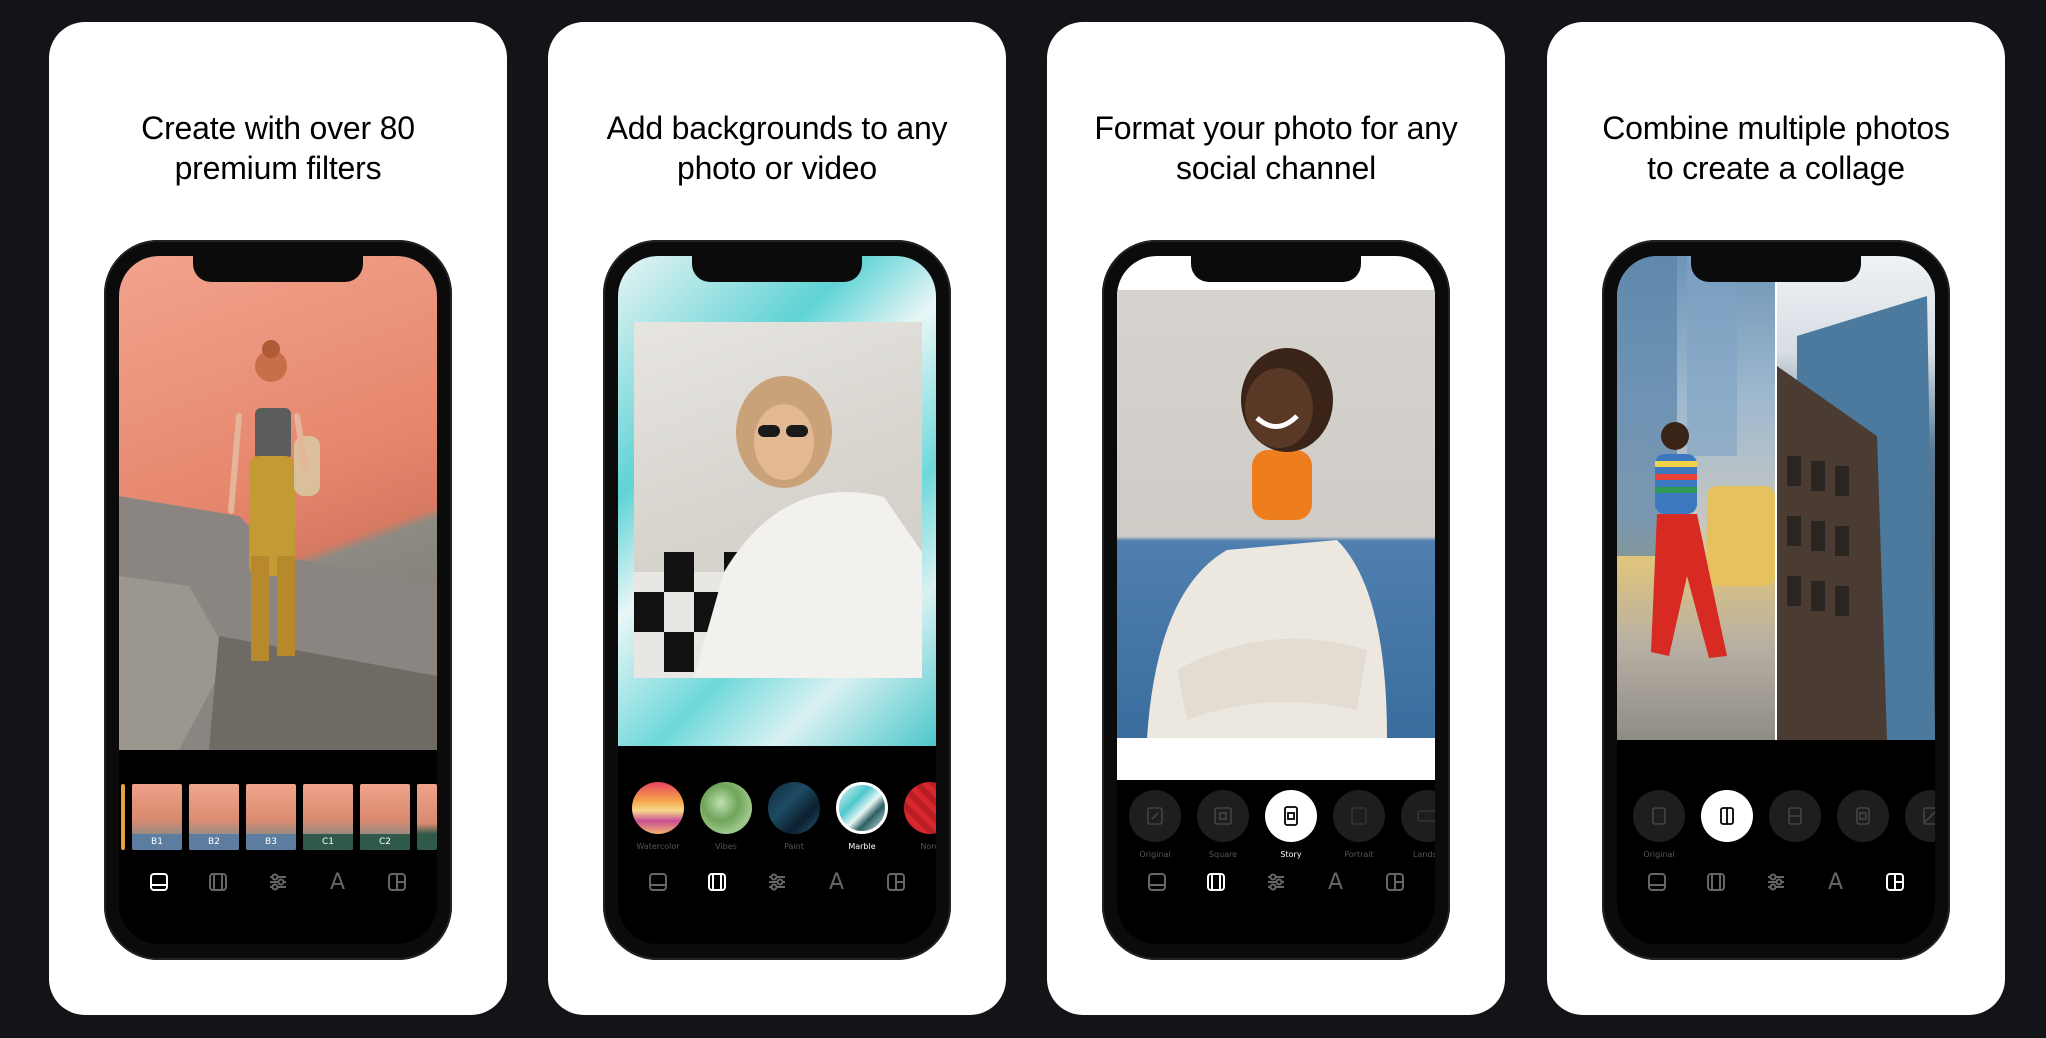  I want to click on filter-strip: B1 B2 B3 C1 C2, so click(279, 817).